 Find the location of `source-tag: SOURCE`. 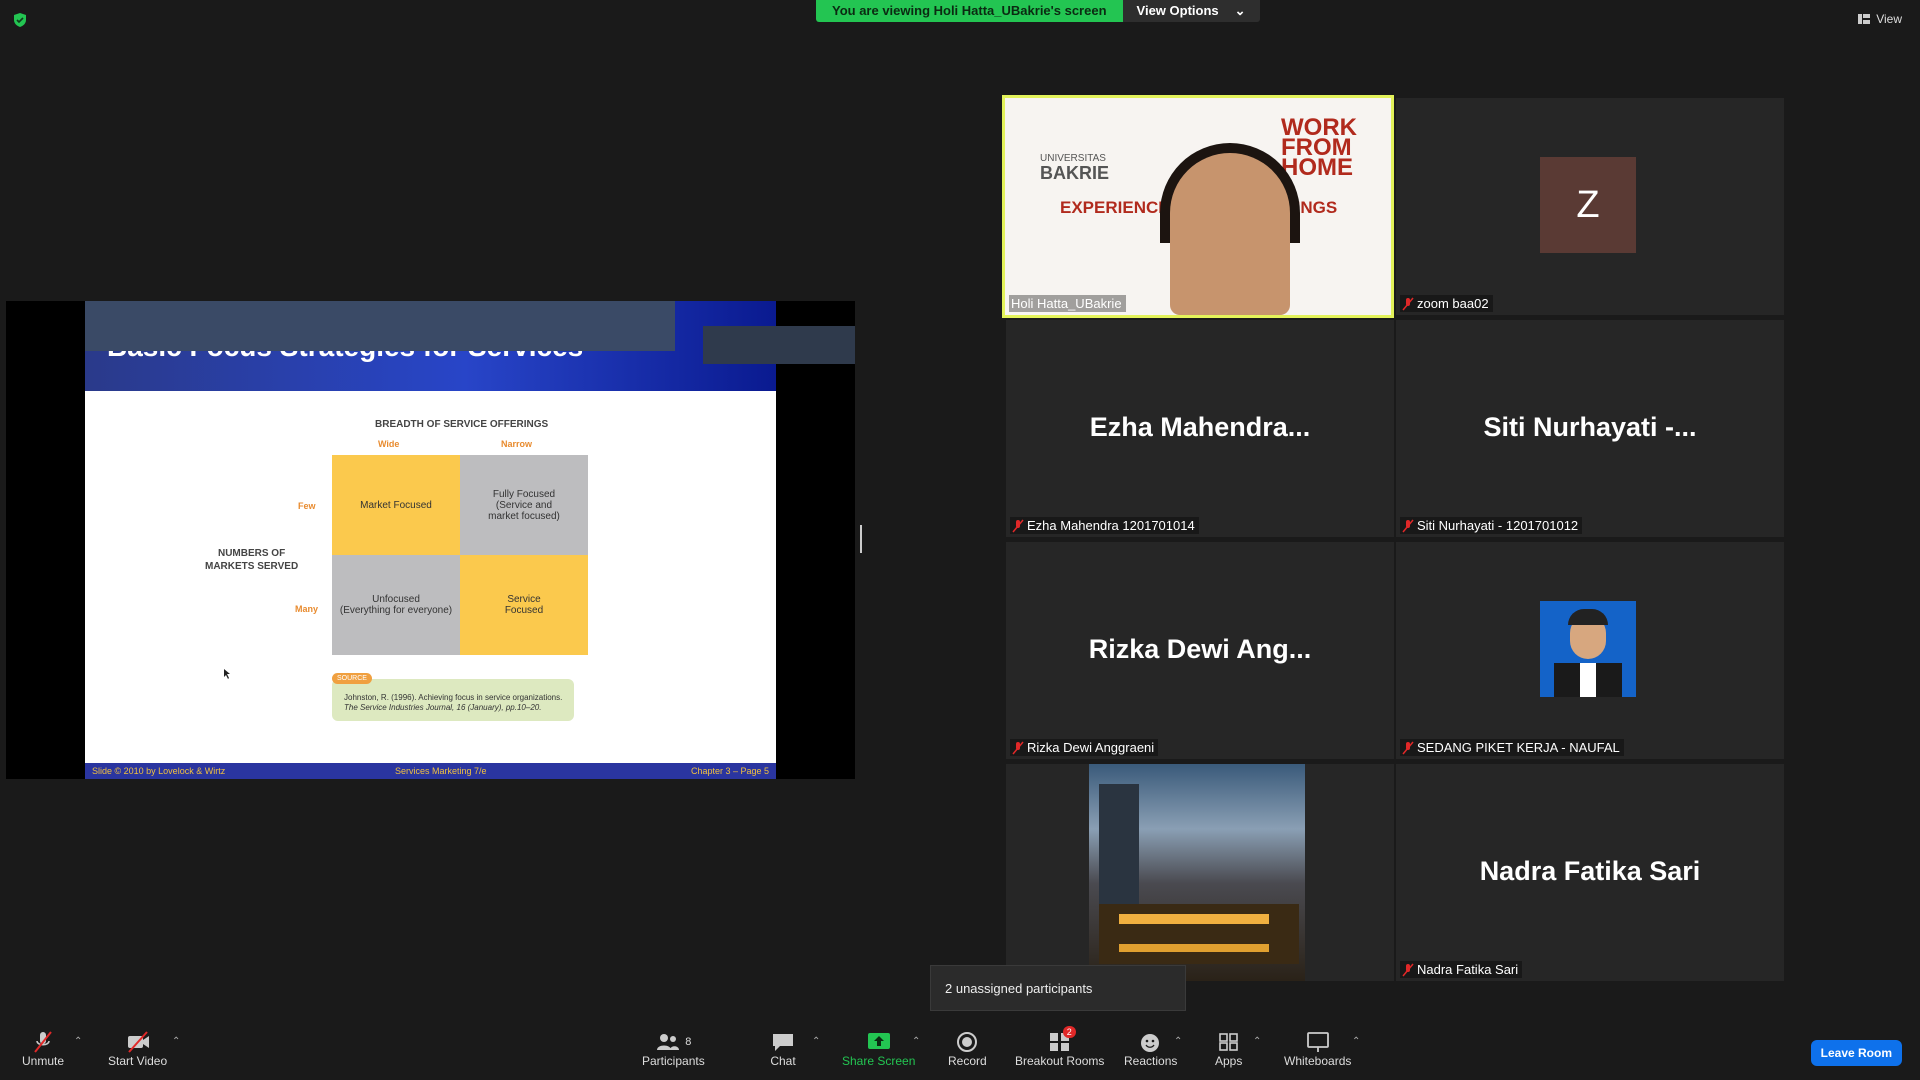

source-tag: SOURCE is located at coordinates (352, 678).